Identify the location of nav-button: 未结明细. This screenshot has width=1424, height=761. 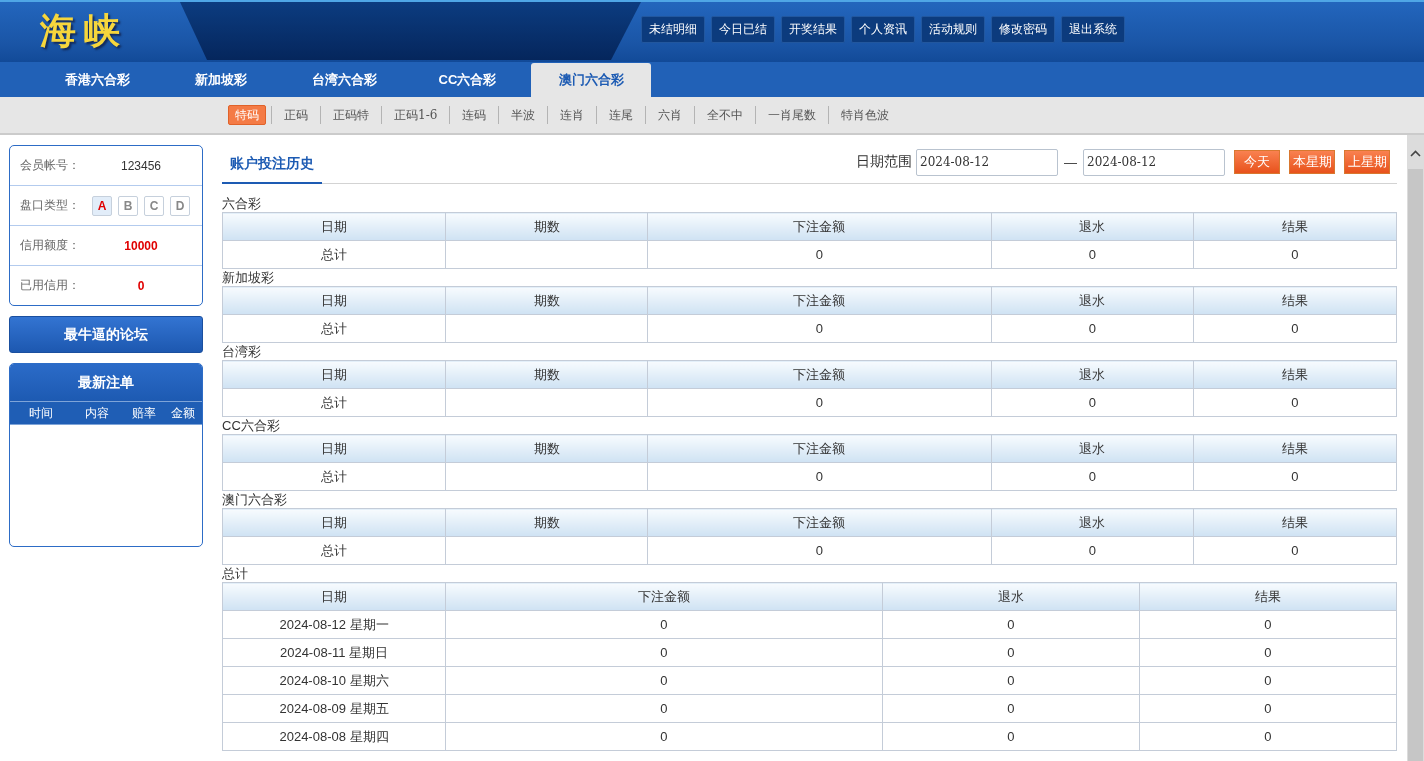
(673, 29).